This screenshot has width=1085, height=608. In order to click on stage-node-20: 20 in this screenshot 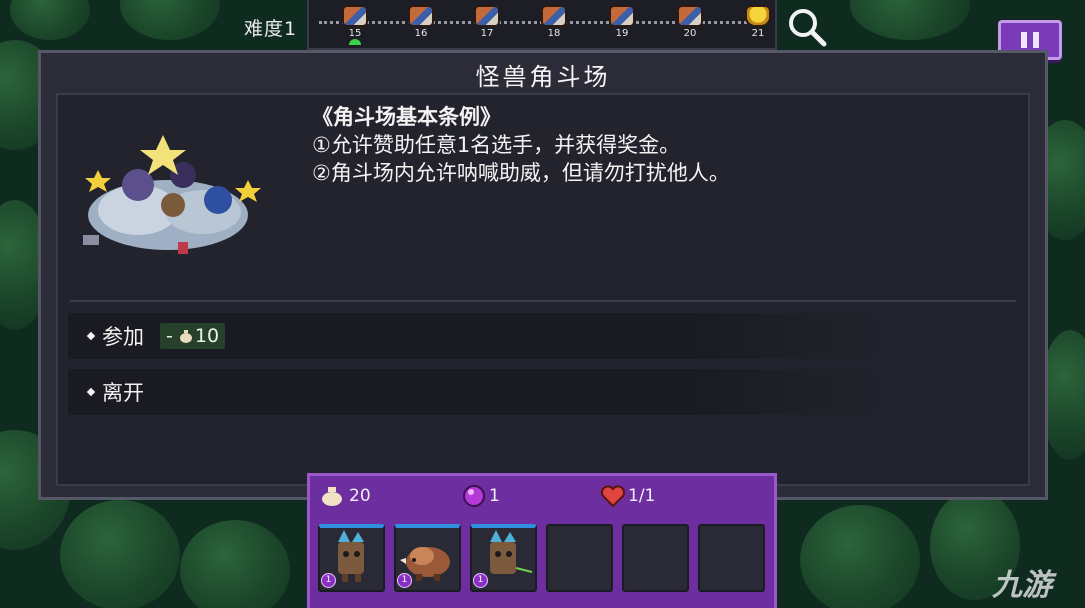, I will do `click(690, 25)`.